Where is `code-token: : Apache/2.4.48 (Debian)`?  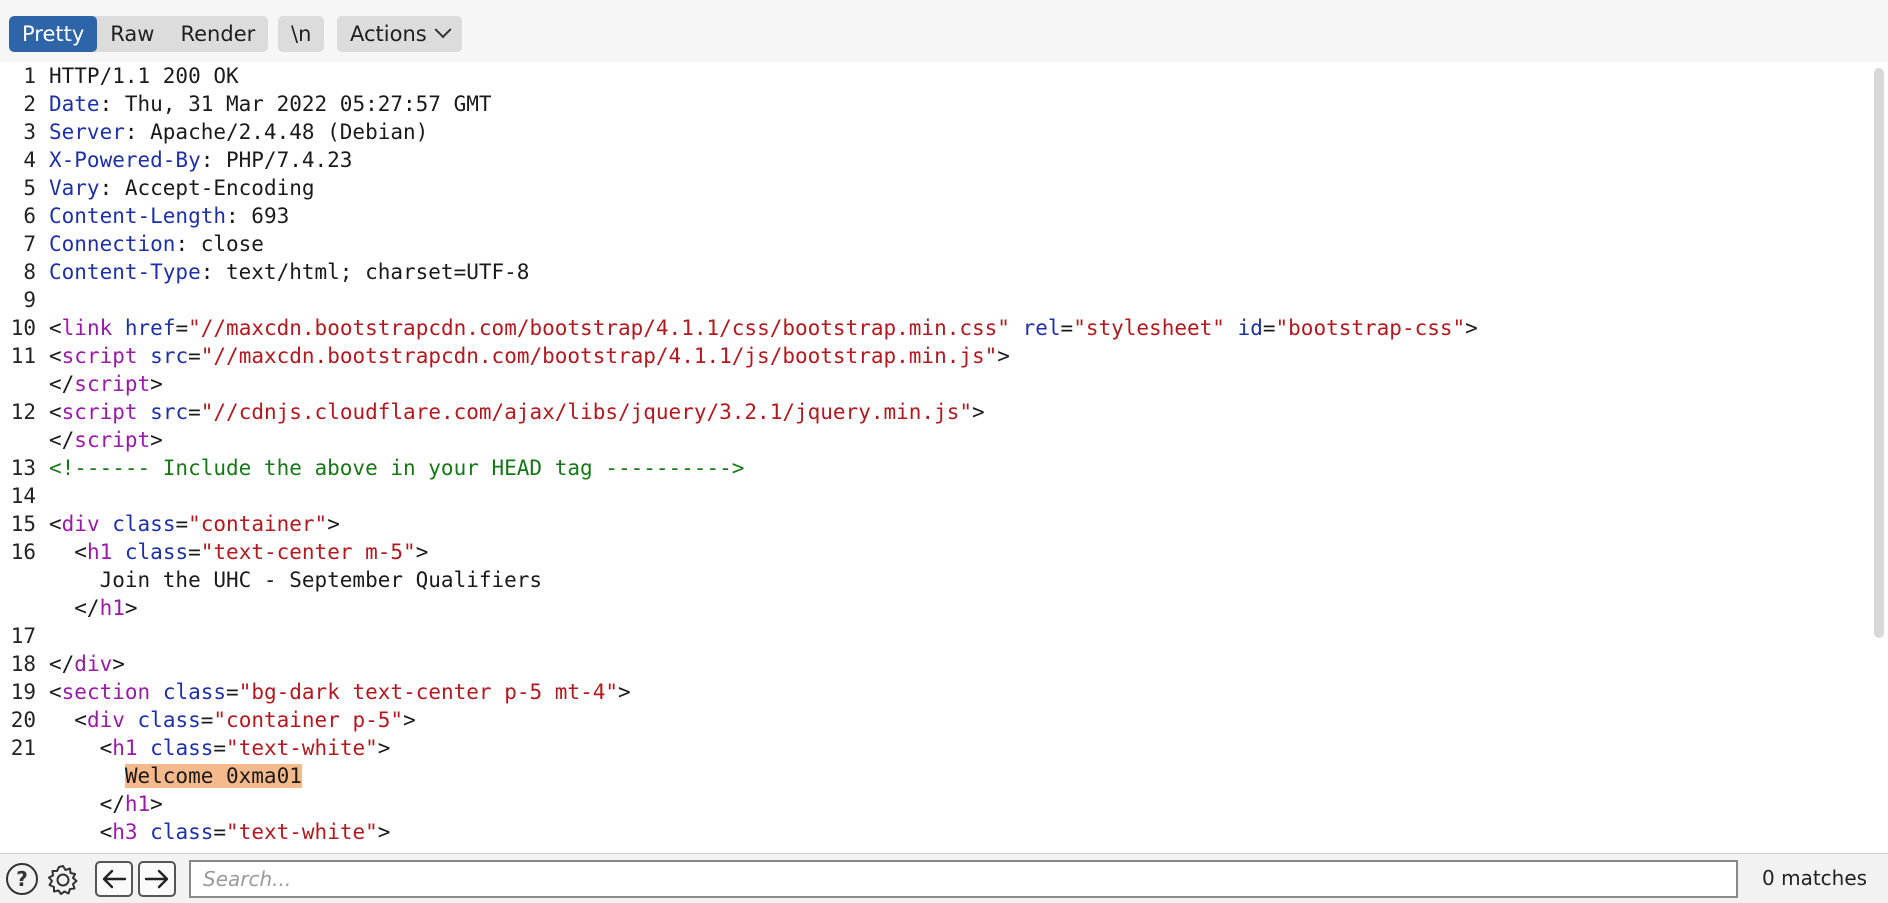
code-token: : Apache/2.4.48 (Debian) is located at coordinates (276, 132).